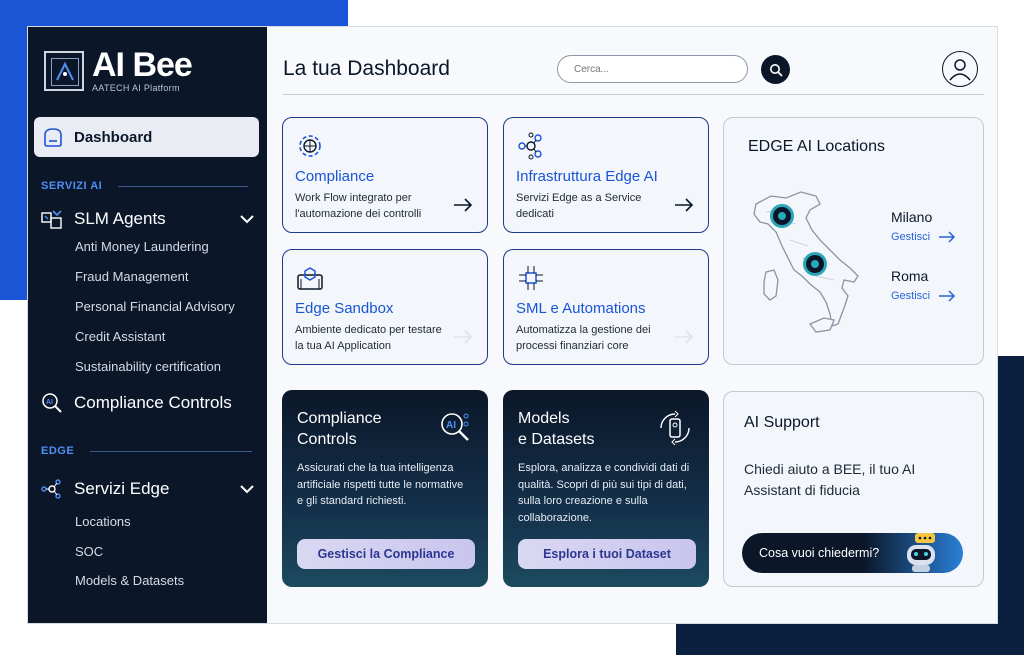 The width and height of the screenshot is (1024, 655). Describe the element at coordinates (910, 276) in the screenshot. I see `location-name-roma: Roma` at that location.